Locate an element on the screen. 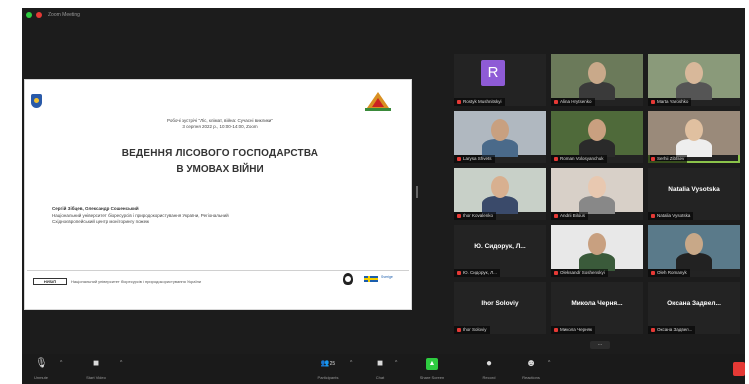 The width and height of the screenshot is (749, 384). reactions-button: ☻ Reactions is located at coordinates (531, 369).